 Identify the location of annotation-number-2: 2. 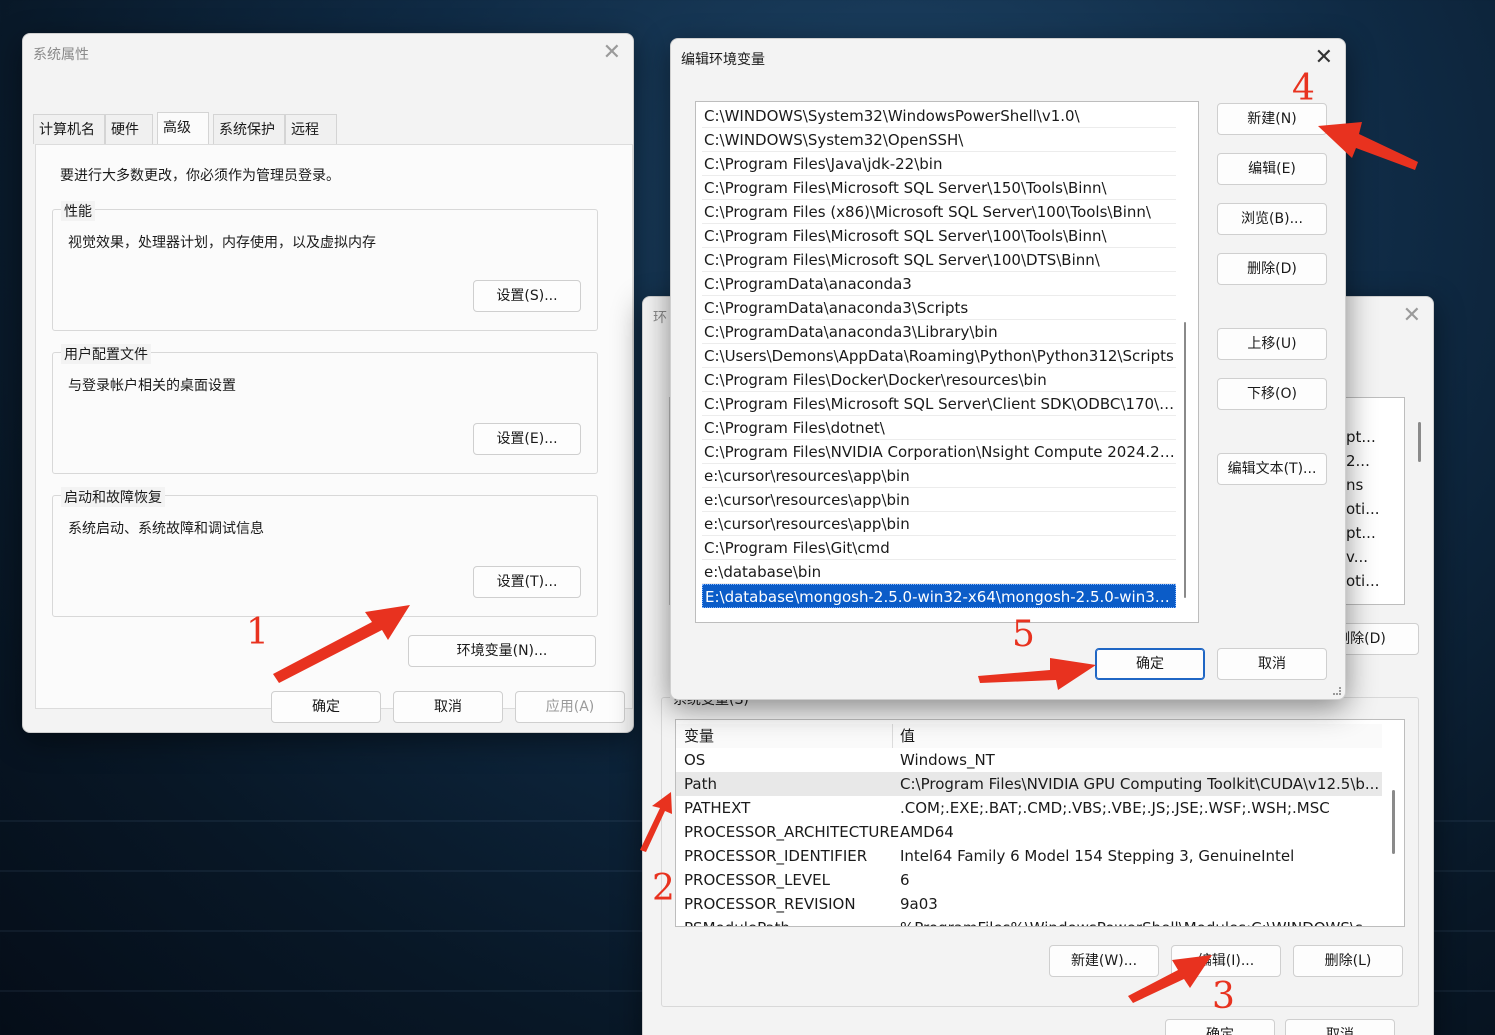
(663, 888).